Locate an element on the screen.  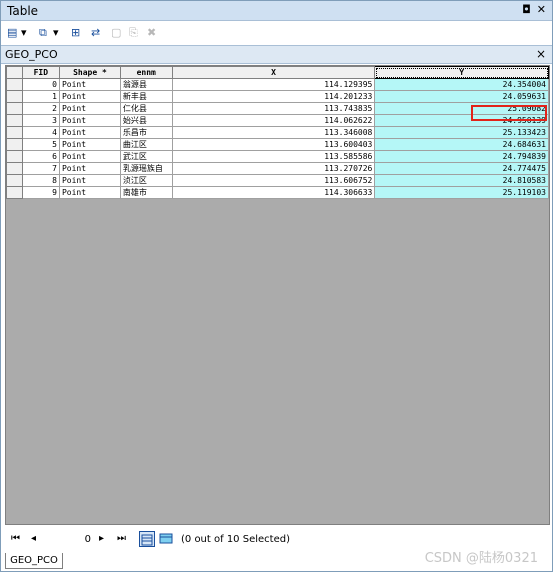
fid-cell: 4 is located at coordinates (40, 132).